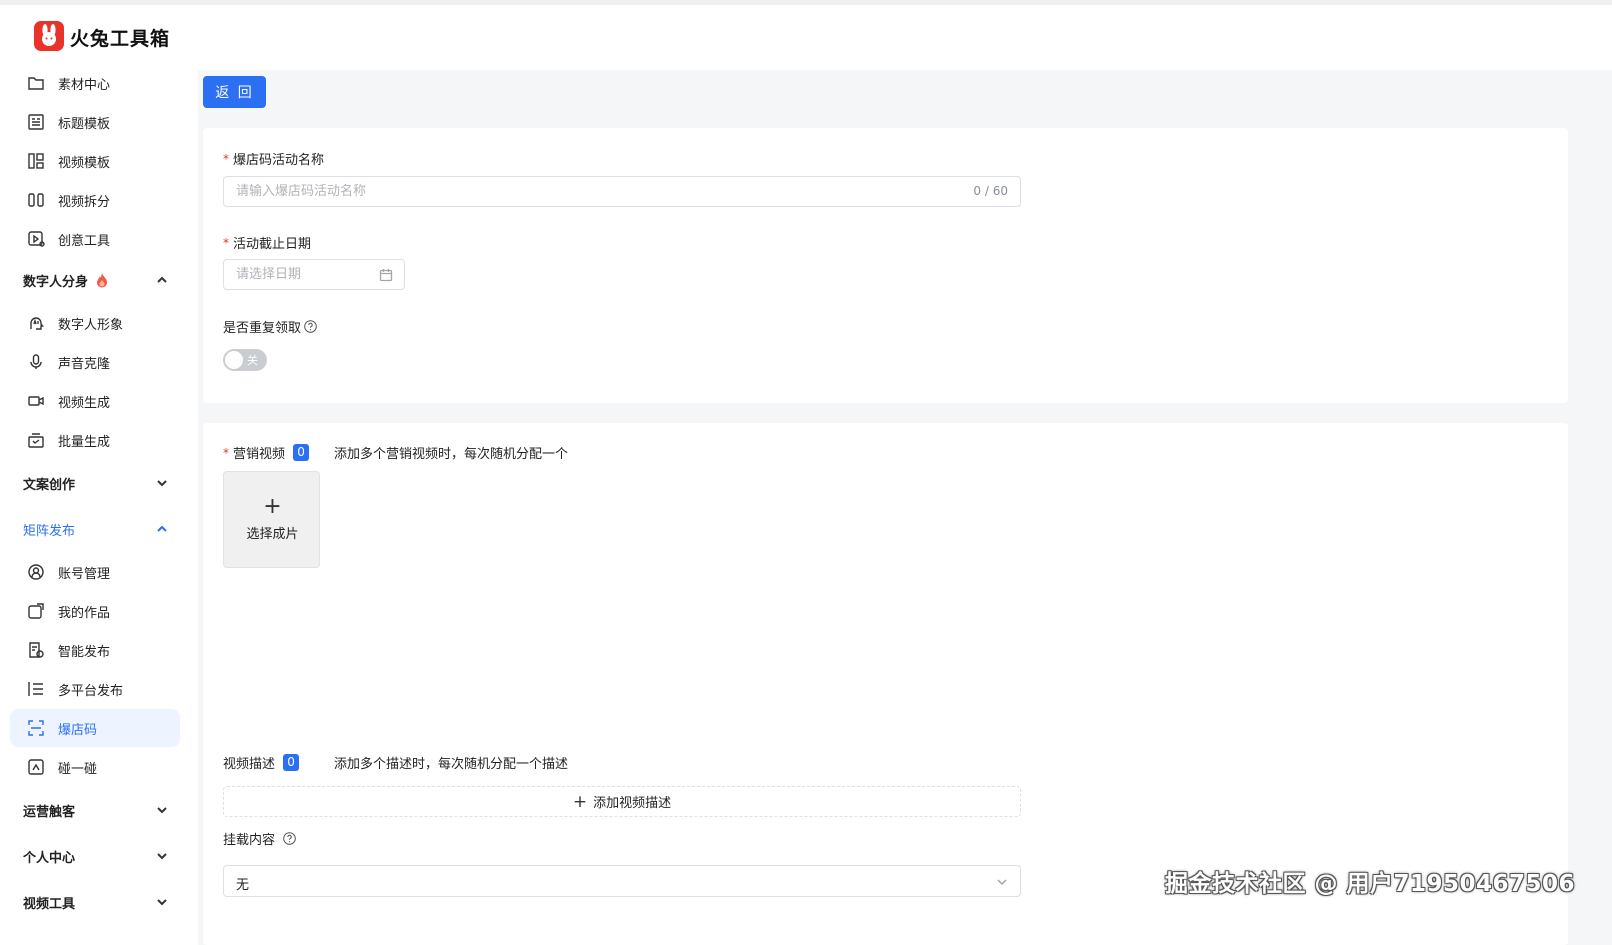 The height and width of the screenshot is (945, 1612). I want to click on microphone-icon, so click(36, 362).